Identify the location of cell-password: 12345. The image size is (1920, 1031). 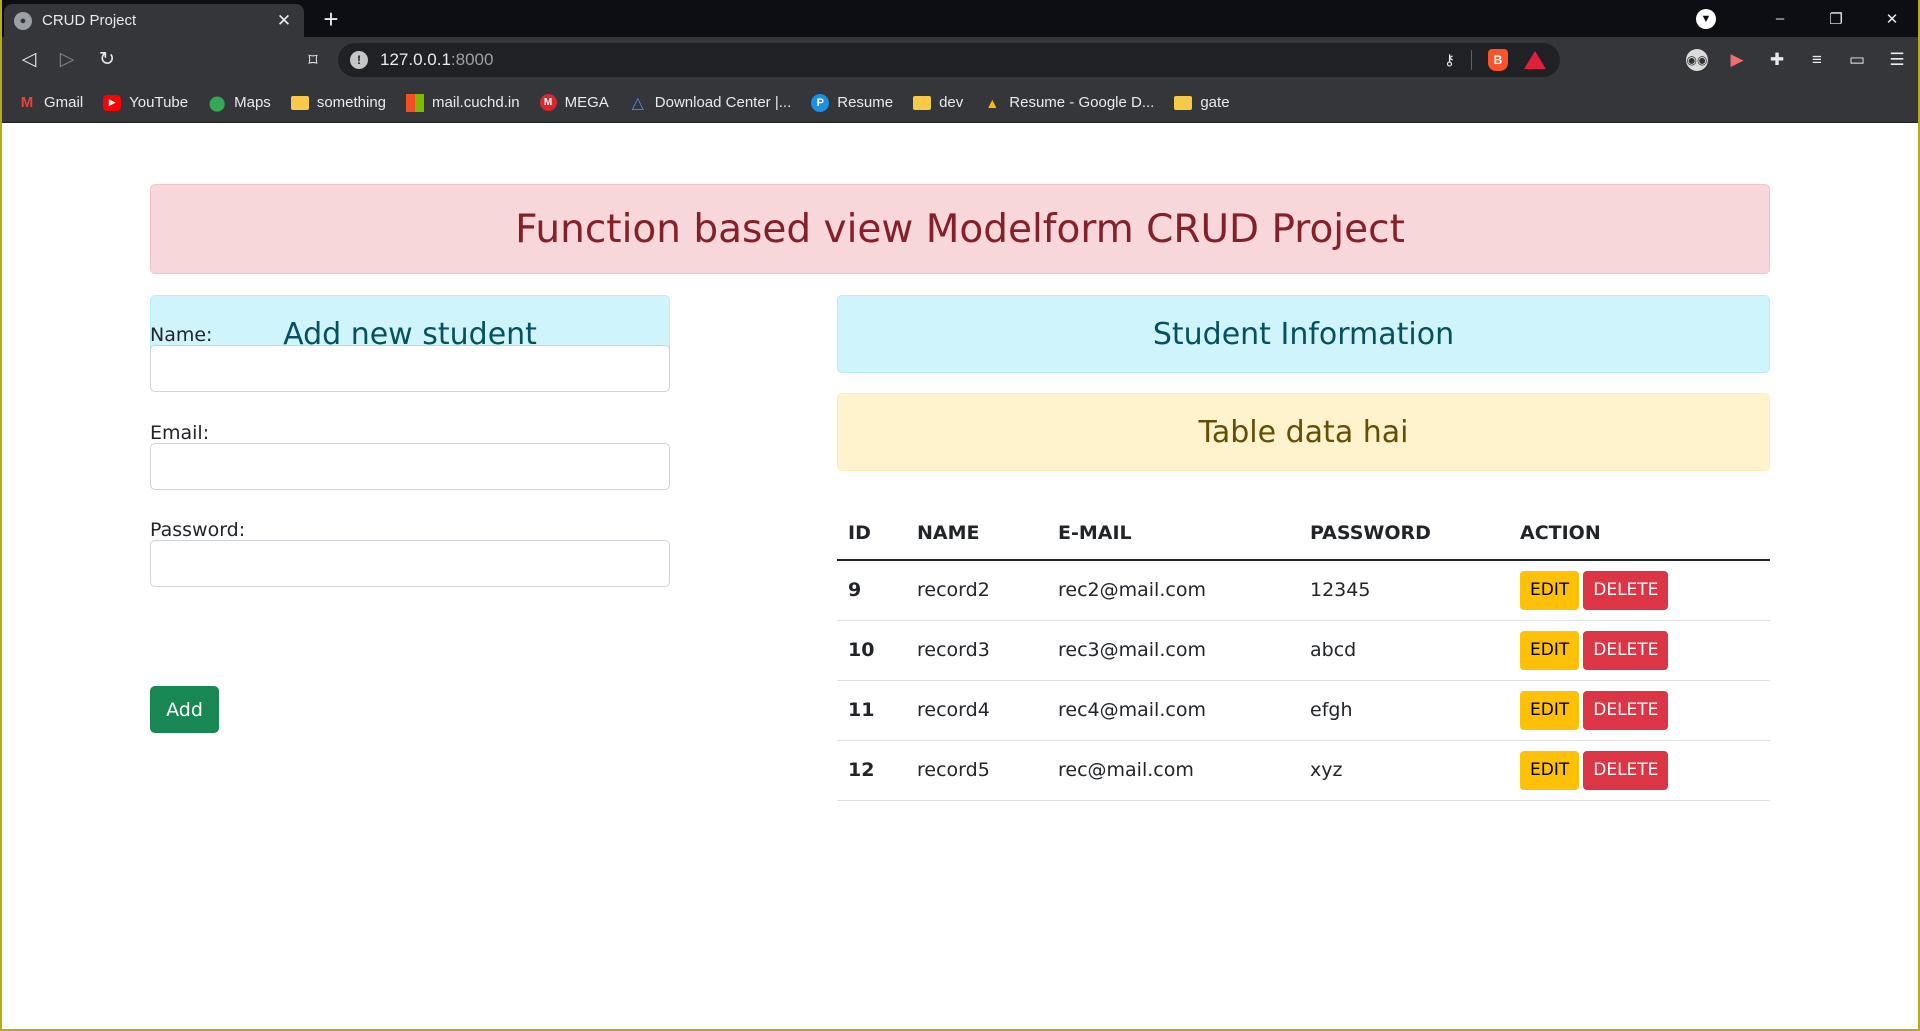
(1404, 590).